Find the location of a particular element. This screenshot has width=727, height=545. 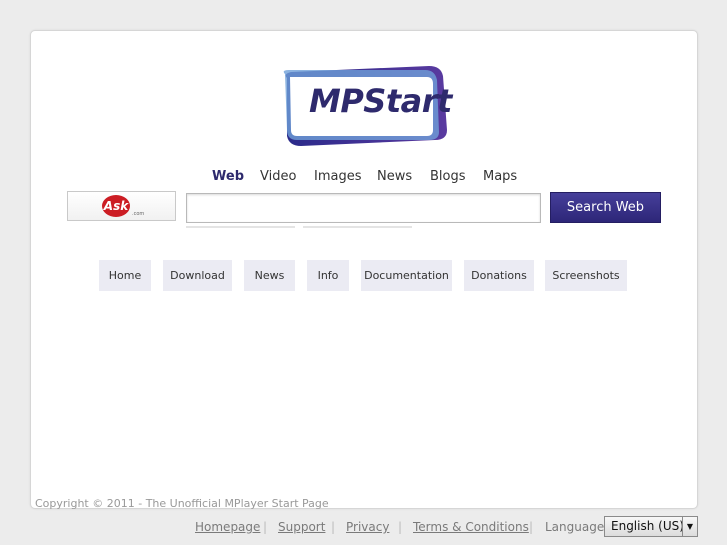

logo-text: MPStart is located at coordinates (380, 101).